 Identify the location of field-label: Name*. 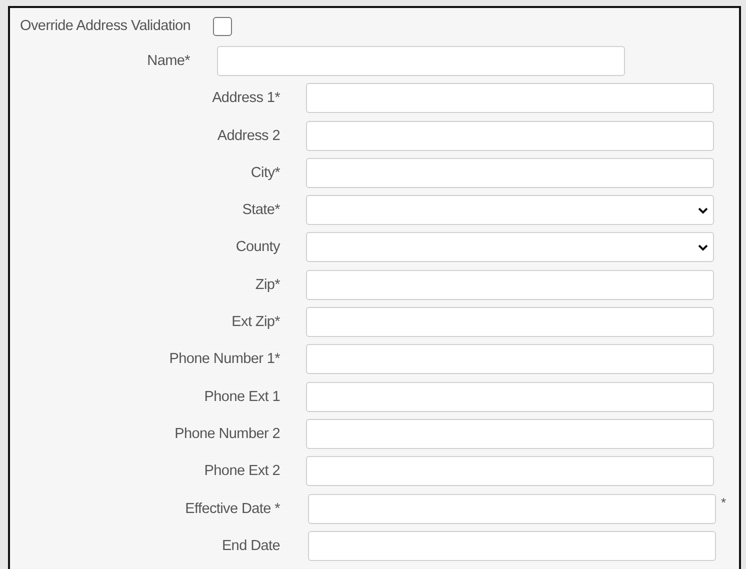
(168, 61).